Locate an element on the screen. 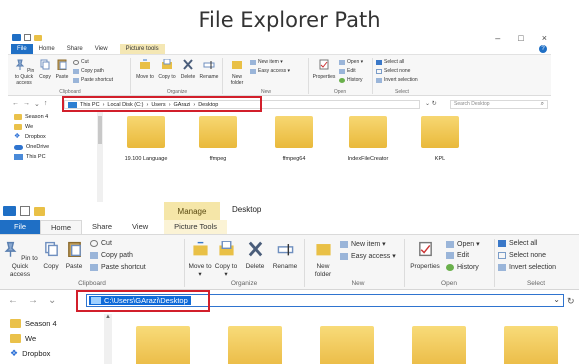 The height and width of the screenshot is (364, 579). address-dropdown-refresh: ⌄ ↻ is located at coordinates (431, 103).